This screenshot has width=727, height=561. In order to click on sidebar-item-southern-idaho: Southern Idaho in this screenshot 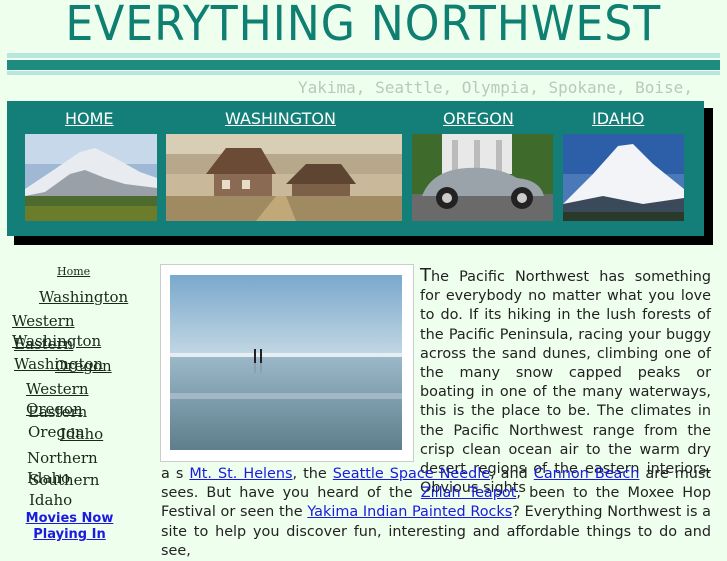, I will do `click(69, 490)`.